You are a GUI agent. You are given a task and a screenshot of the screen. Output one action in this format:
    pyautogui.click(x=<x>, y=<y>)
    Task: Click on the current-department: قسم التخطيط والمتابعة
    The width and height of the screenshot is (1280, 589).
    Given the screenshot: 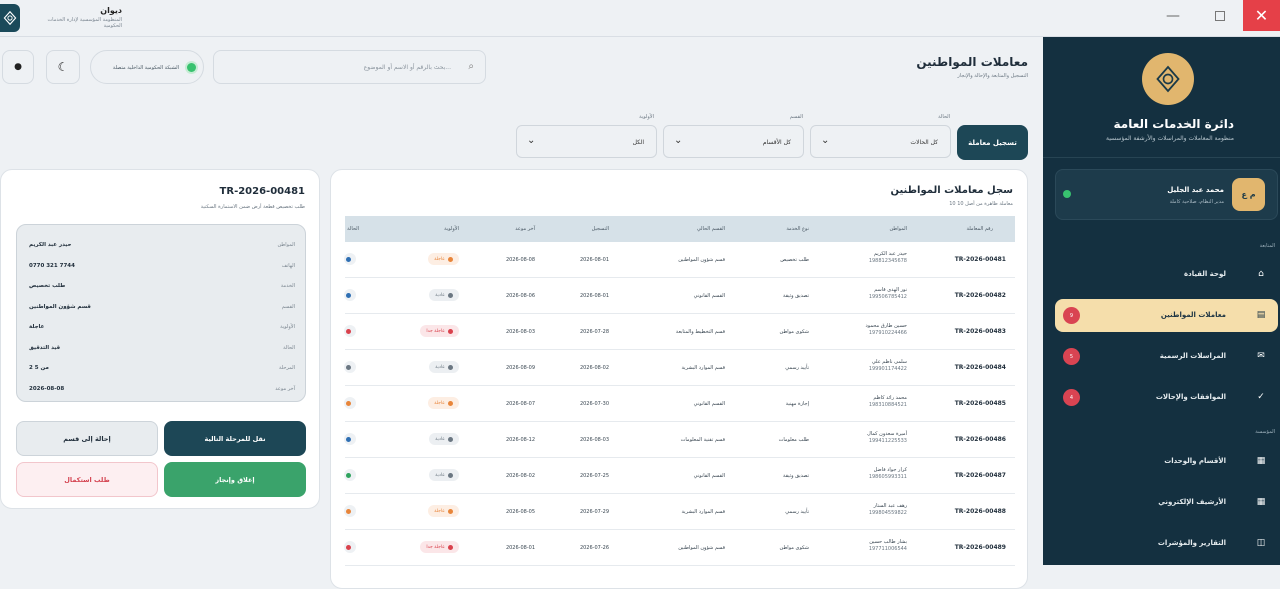 What is the action you would take?
    pyautogui.click(x=700, y=332)
    